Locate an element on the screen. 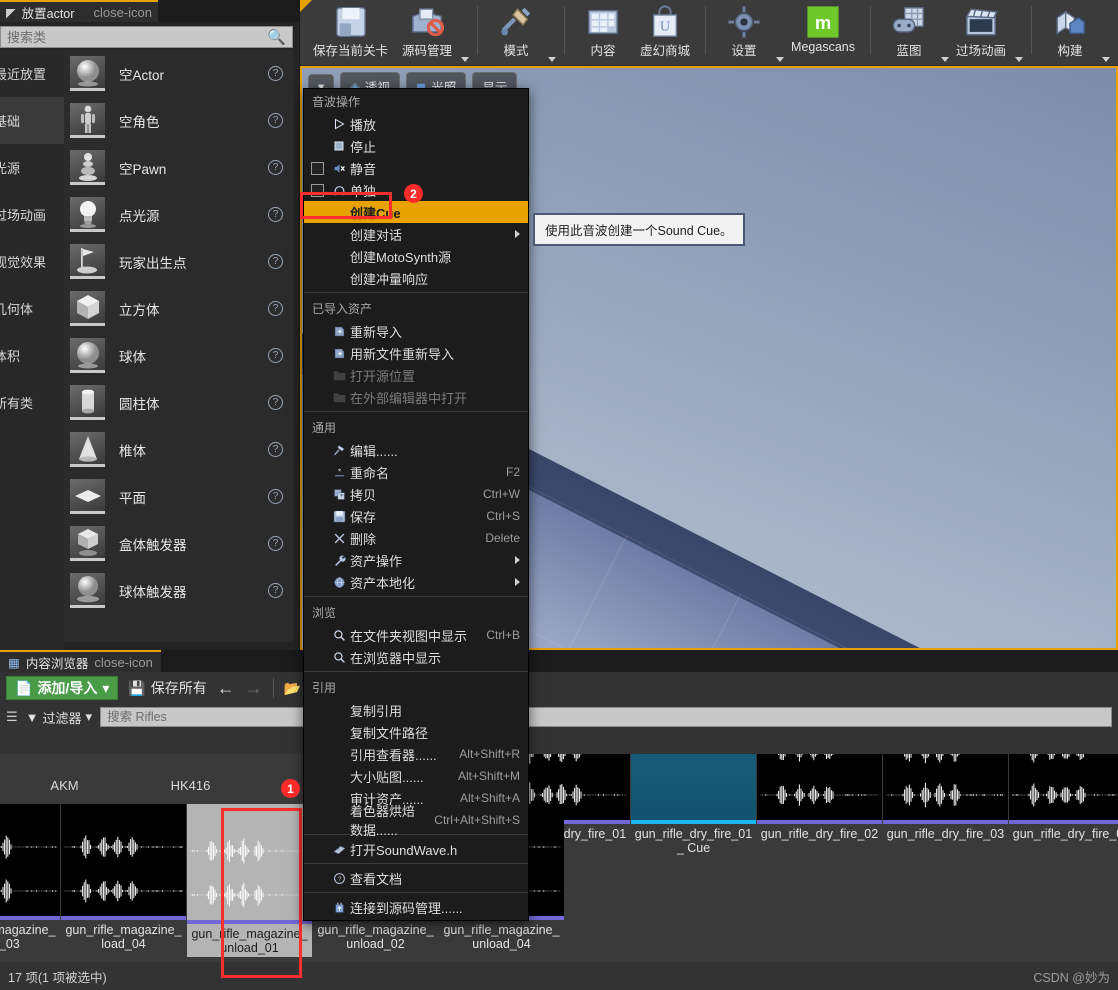  place-item-盒体触发器: 盒体触发器? is located at coordinates (178, 543).